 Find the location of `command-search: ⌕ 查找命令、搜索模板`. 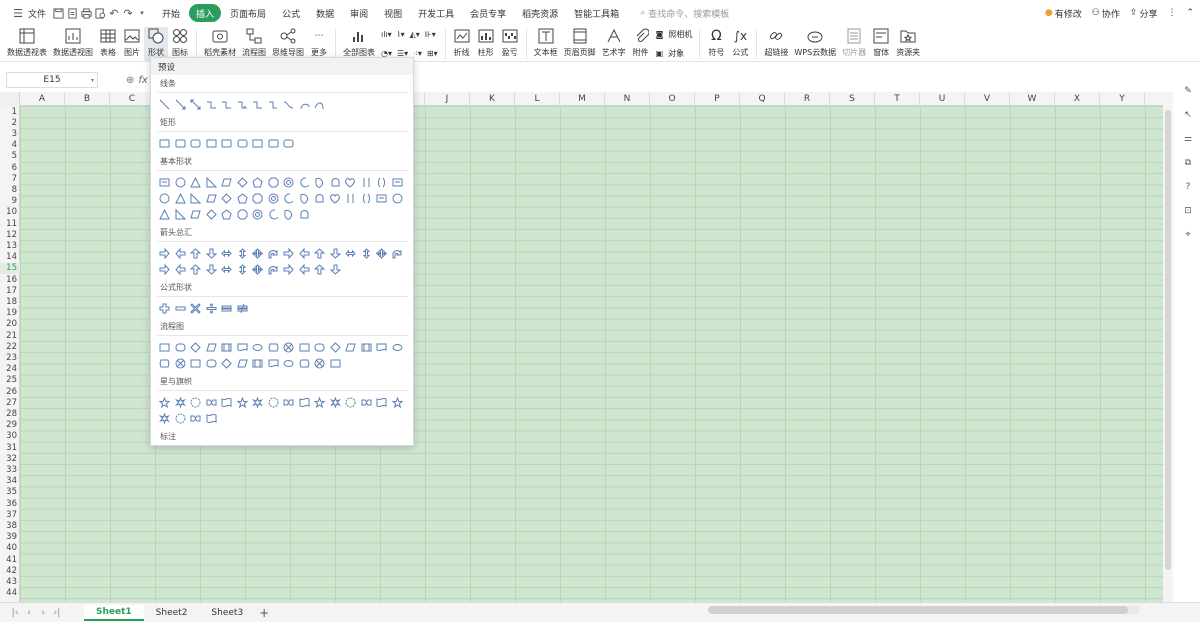

command-search: ⌕ 查找命令、搜索模板 is located at coordinates (684, 13).